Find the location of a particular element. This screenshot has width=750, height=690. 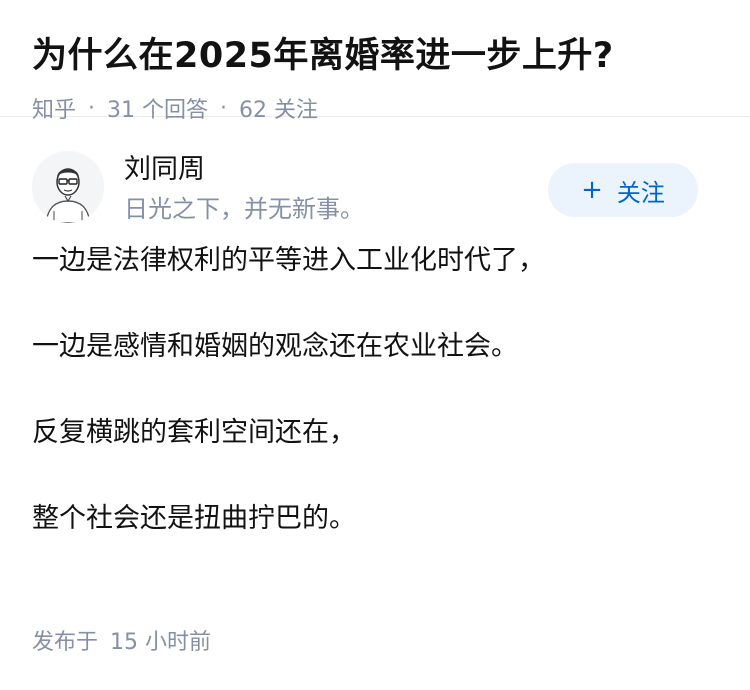

avatar is located at coordinates (68, 187).